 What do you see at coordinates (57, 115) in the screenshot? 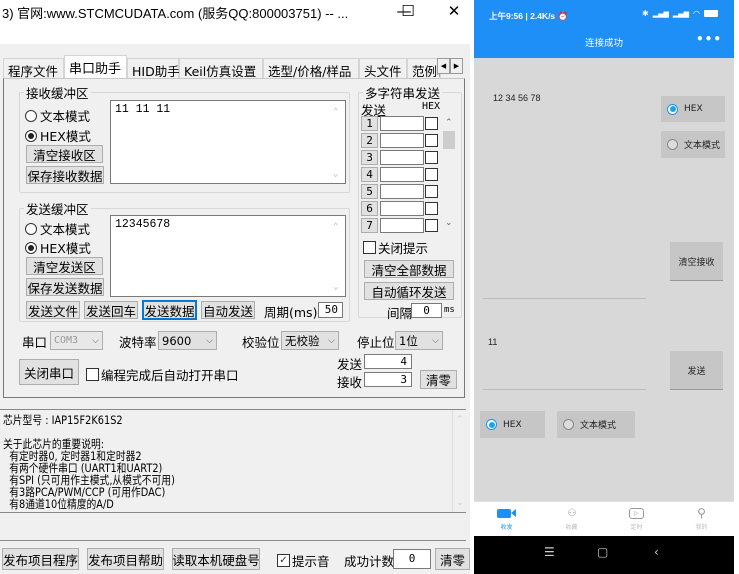
I see `receive-text-mode-radio: 文本模式` at bounding box center [57, 115].